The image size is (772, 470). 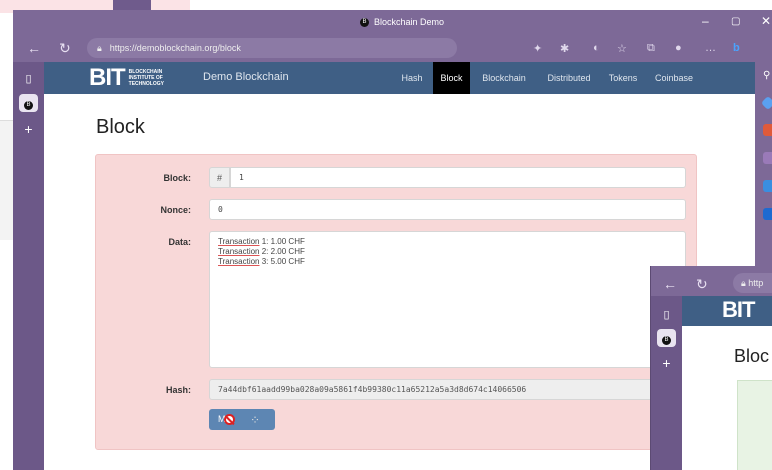 I want to click on second-browser-window: ← ↻ 🔒︎ http ▯ B + BIT Bloc, so click(x=711, y=368).